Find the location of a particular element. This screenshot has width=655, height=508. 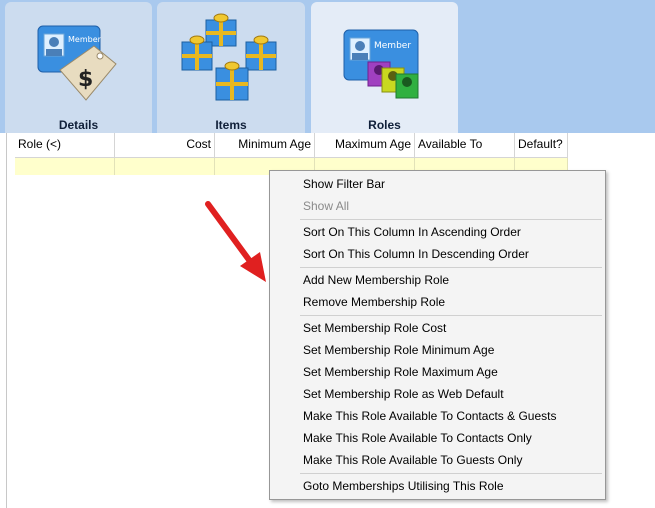

tab-items: Items is located at coordinates (231, 67).